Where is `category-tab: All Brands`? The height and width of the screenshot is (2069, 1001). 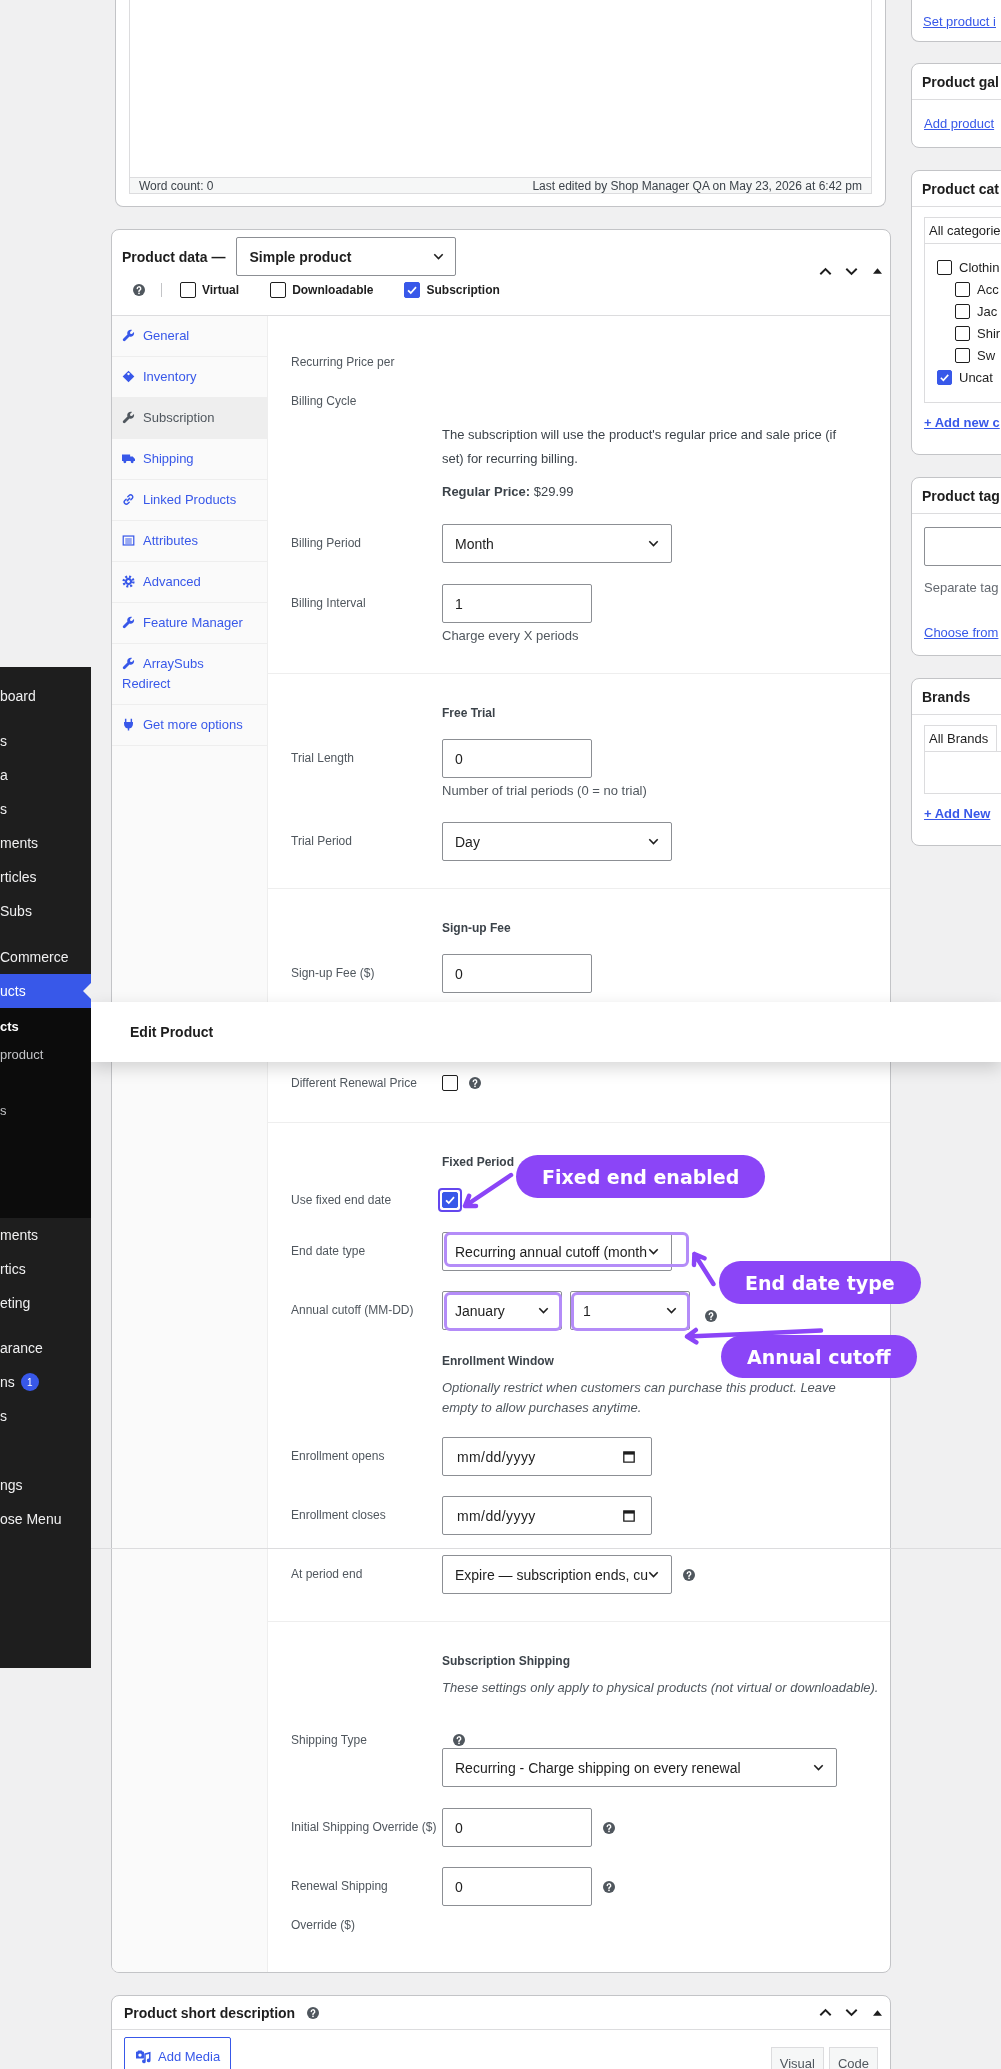 category-tab: All Brands is located at coordinates (961, 738).